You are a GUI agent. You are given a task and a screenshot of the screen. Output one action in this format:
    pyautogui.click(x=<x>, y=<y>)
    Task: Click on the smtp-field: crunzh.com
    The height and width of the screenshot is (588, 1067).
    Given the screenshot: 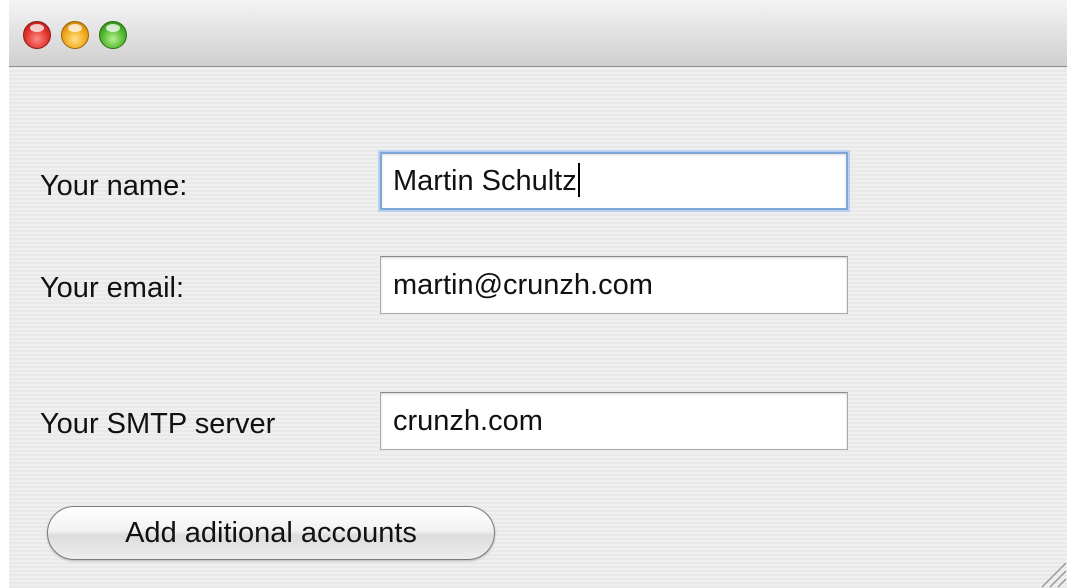 What is the action you would take?
    pyautogui.click(x=614, y=421)
    